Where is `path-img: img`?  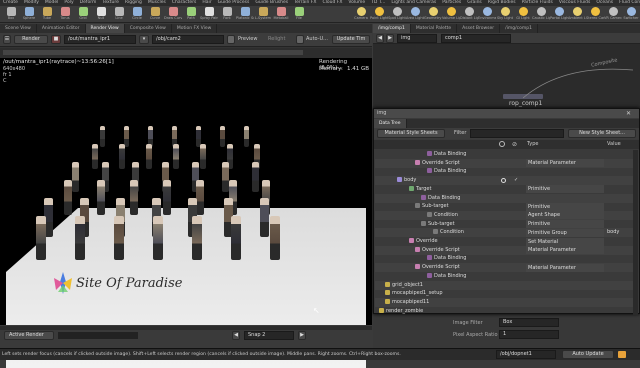 path-img: img is located at coordinates (417, 38).